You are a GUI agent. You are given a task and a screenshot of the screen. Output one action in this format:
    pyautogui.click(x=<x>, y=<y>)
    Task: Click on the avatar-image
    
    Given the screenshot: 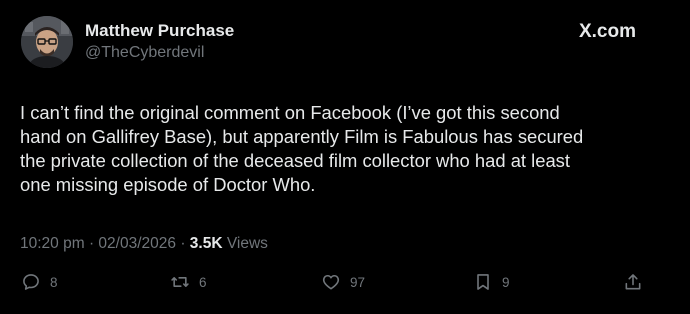 What is the action you would take?
    pyautogui.click(x=47, y=42)
    